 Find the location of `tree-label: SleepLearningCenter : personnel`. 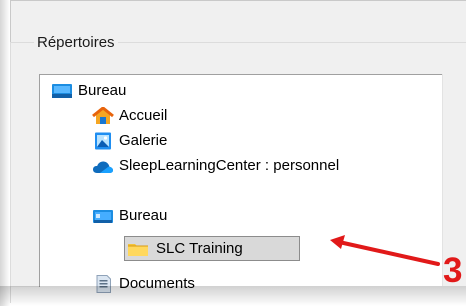

tree-label: SleepLearningCenter : personnel is located at coordinates (229, 165).